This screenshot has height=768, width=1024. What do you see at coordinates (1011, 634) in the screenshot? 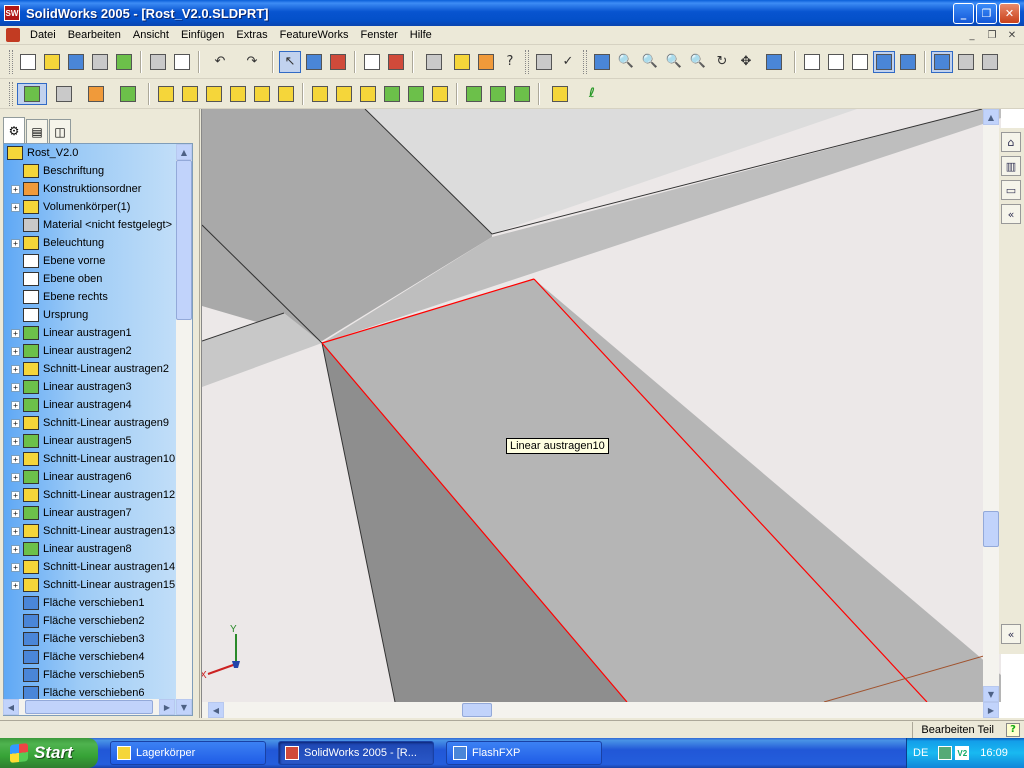
I see `task-pane-expand-button: «` at bounding box center [1011, 634].